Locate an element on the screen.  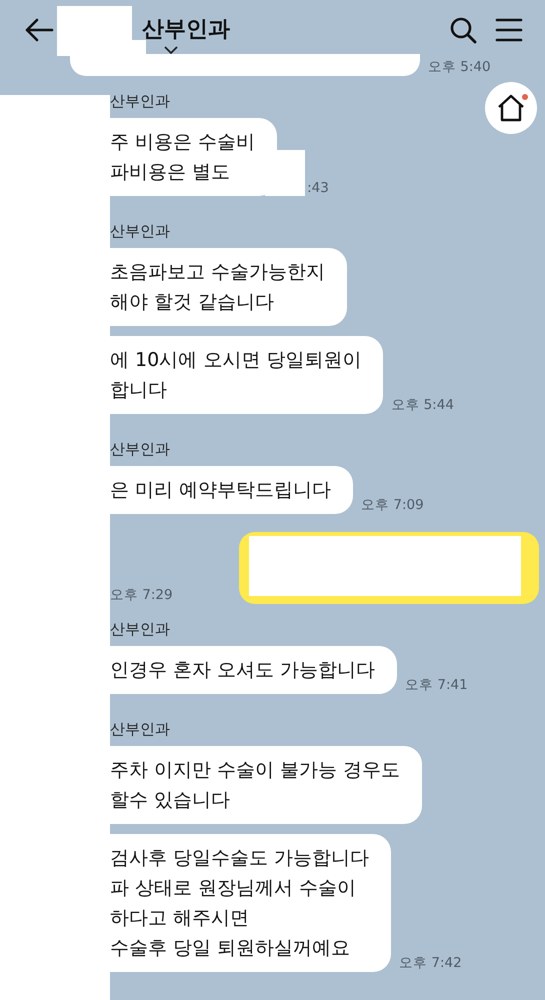
message-bubble: 인경우 혼자 오셔도 가능합니다 is located at coordinates (254, 670).